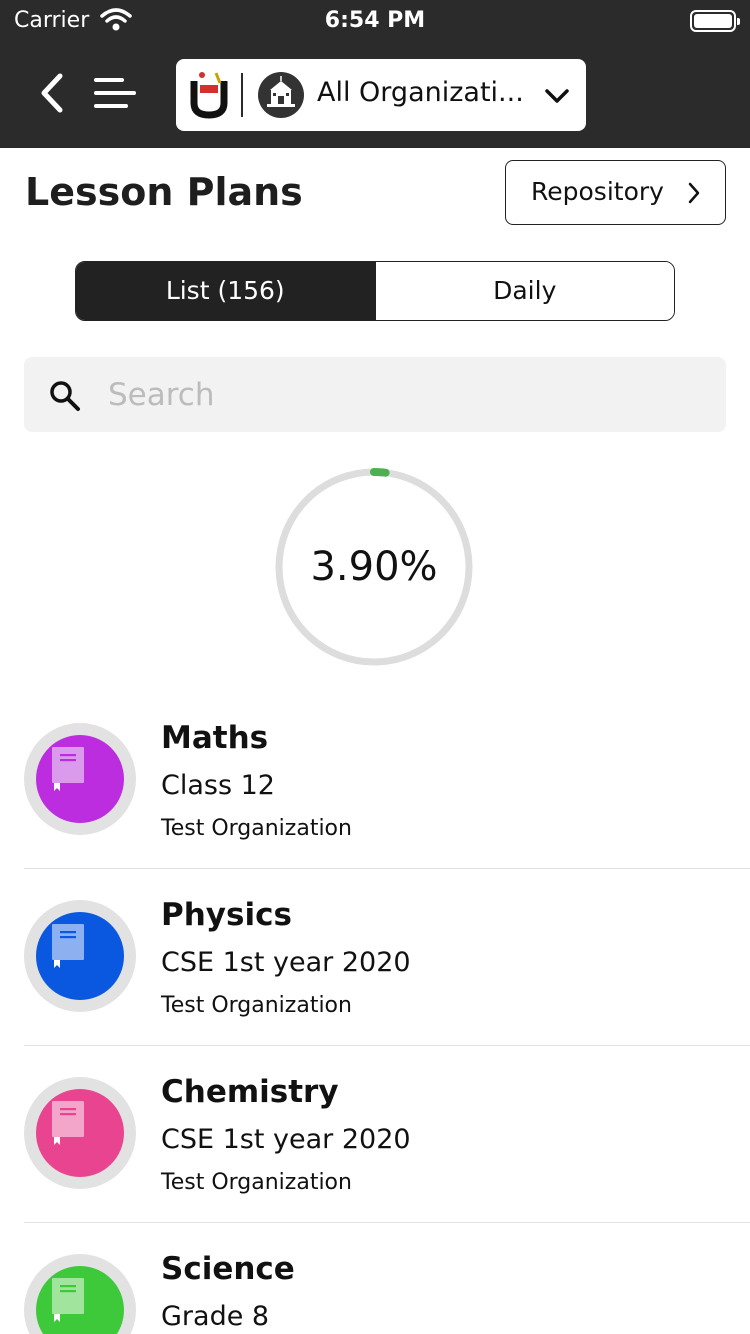  I want to click on search-input, so click(398, 395).